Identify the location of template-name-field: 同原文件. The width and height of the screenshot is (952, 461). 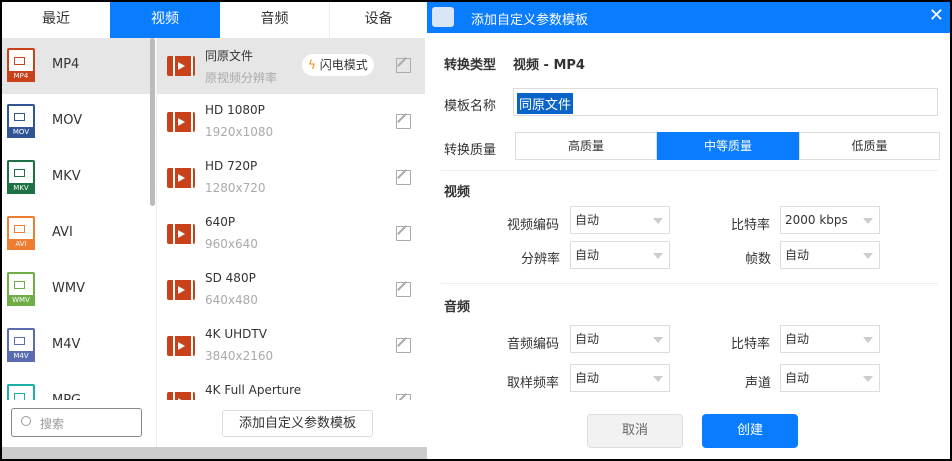
(725, 102).